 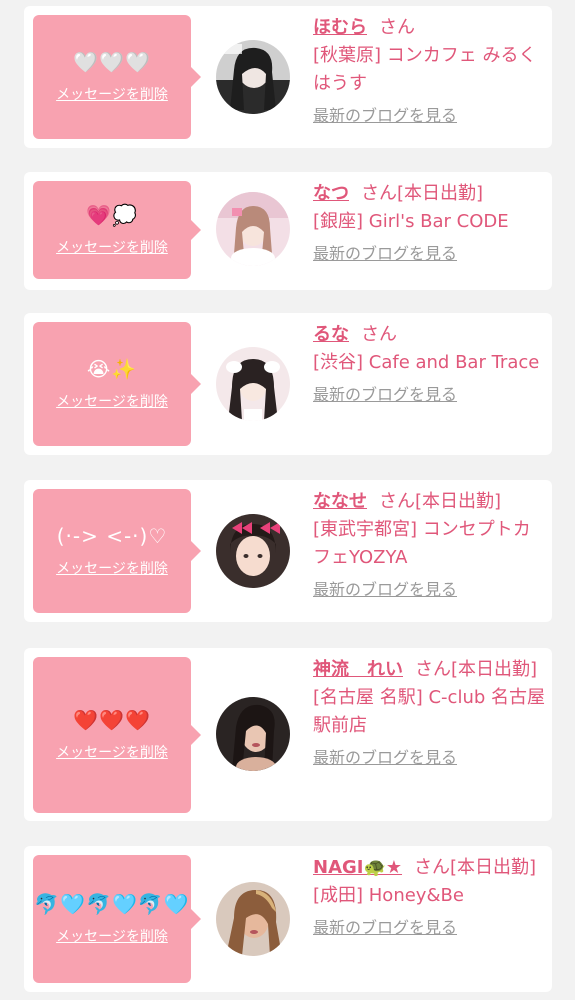 What do you see at coordinates (112, 215) in the screenshot?
I see `message-text: 💗💭` at bounding box center [112, 215].